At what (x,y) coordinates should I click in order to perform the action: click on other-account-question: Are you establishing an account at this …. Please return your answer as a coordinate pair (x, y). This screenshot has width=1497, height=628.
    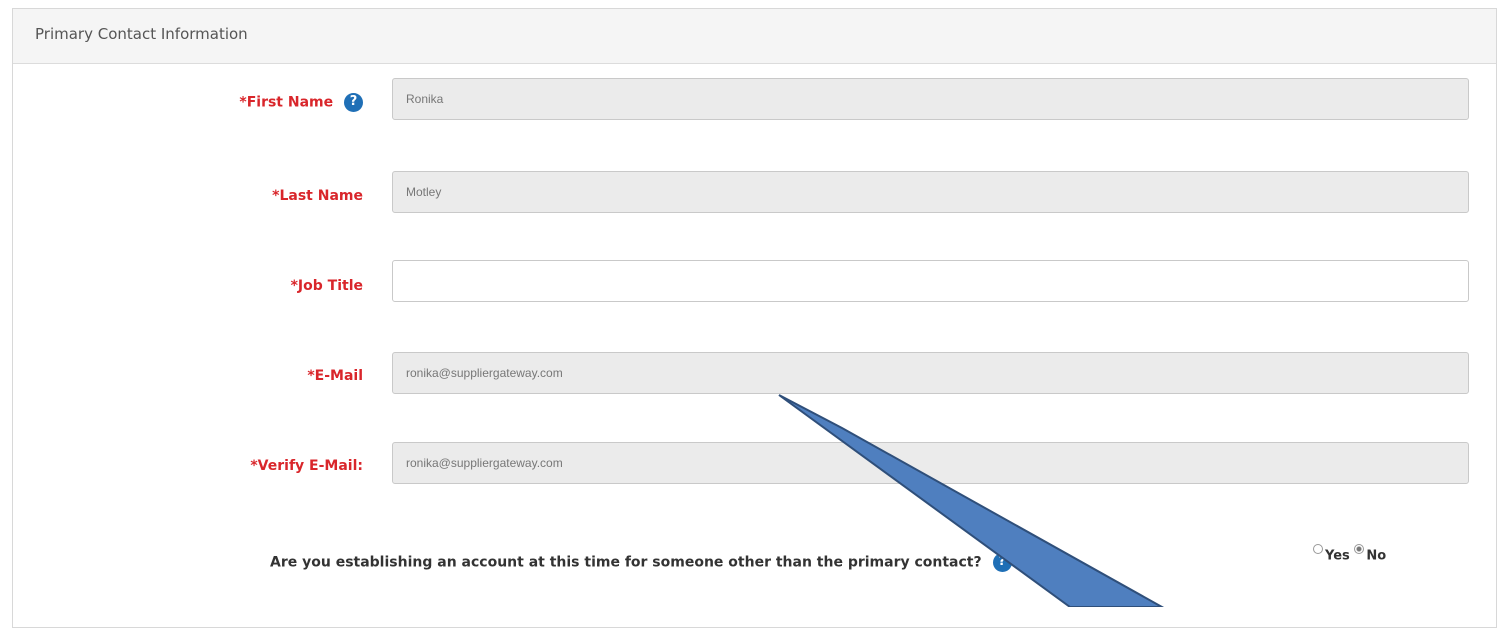
    Looking at the image, I should click on (641, 562).